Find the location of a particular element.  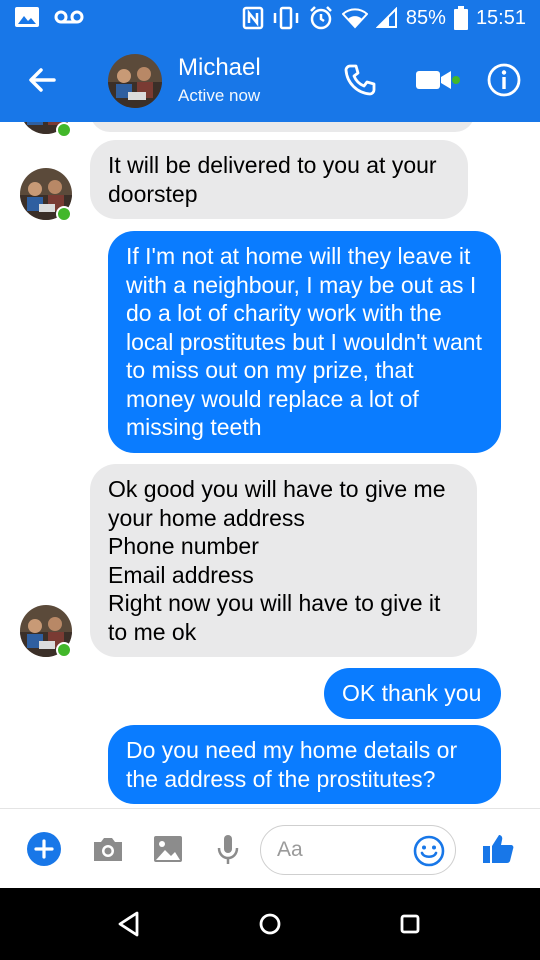

microphone-icon is located at coordinates (228, 849).